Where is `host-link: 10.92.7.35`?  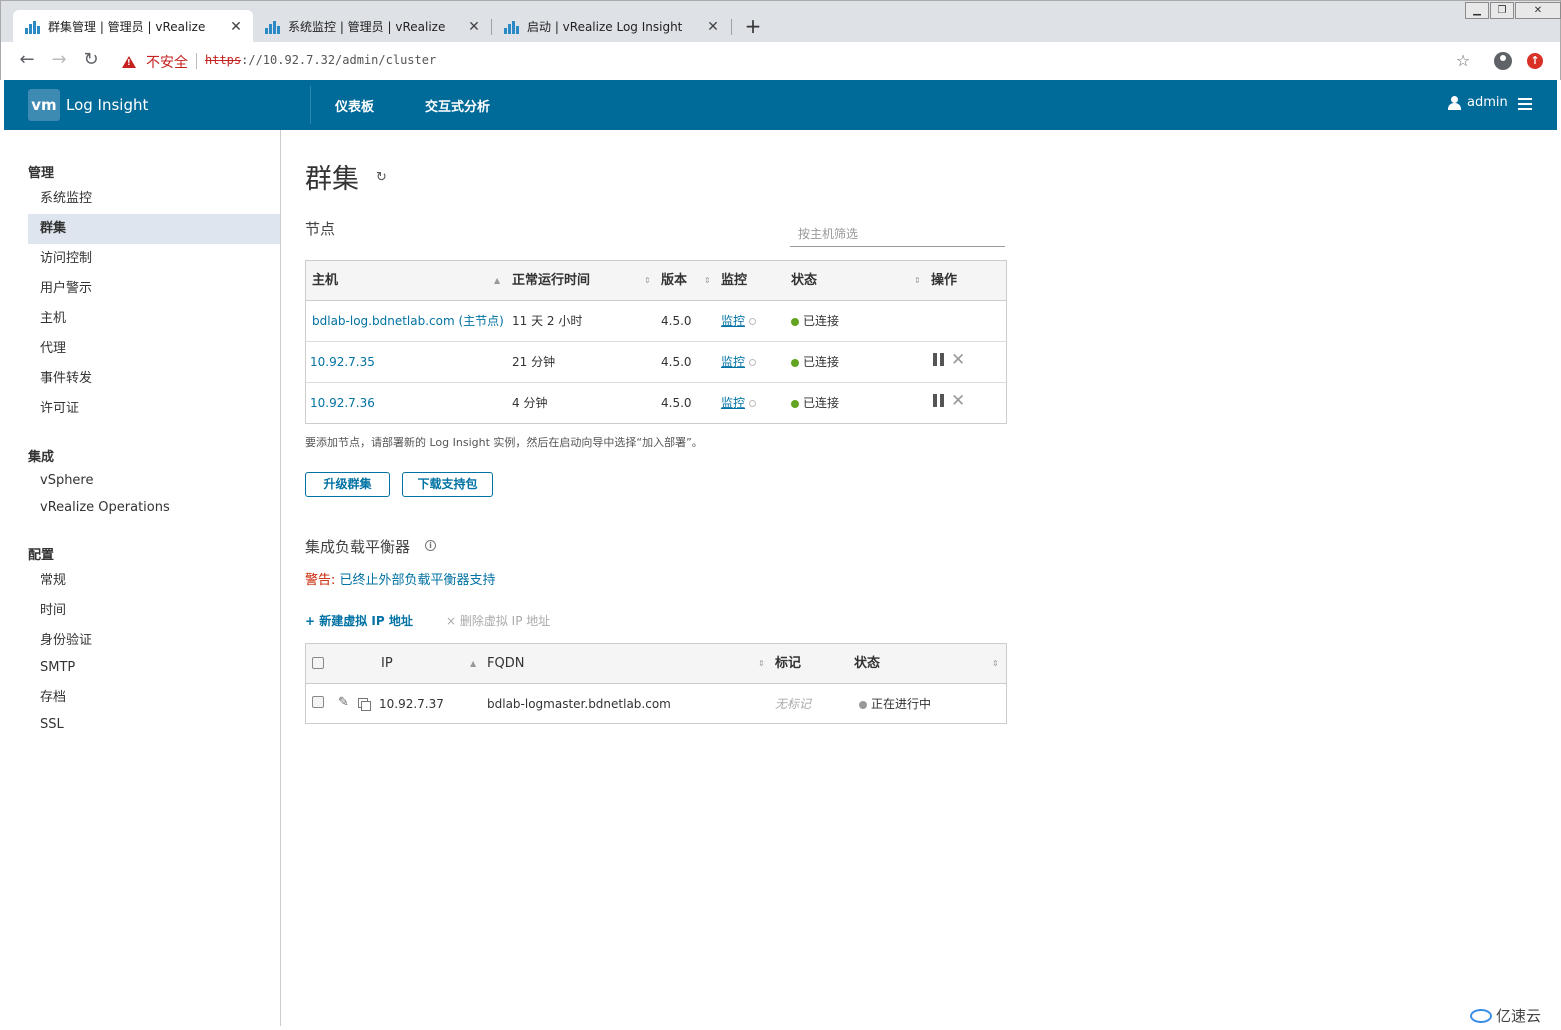 host-link: 10.92.7.35 is located at coordinates (342, 362).